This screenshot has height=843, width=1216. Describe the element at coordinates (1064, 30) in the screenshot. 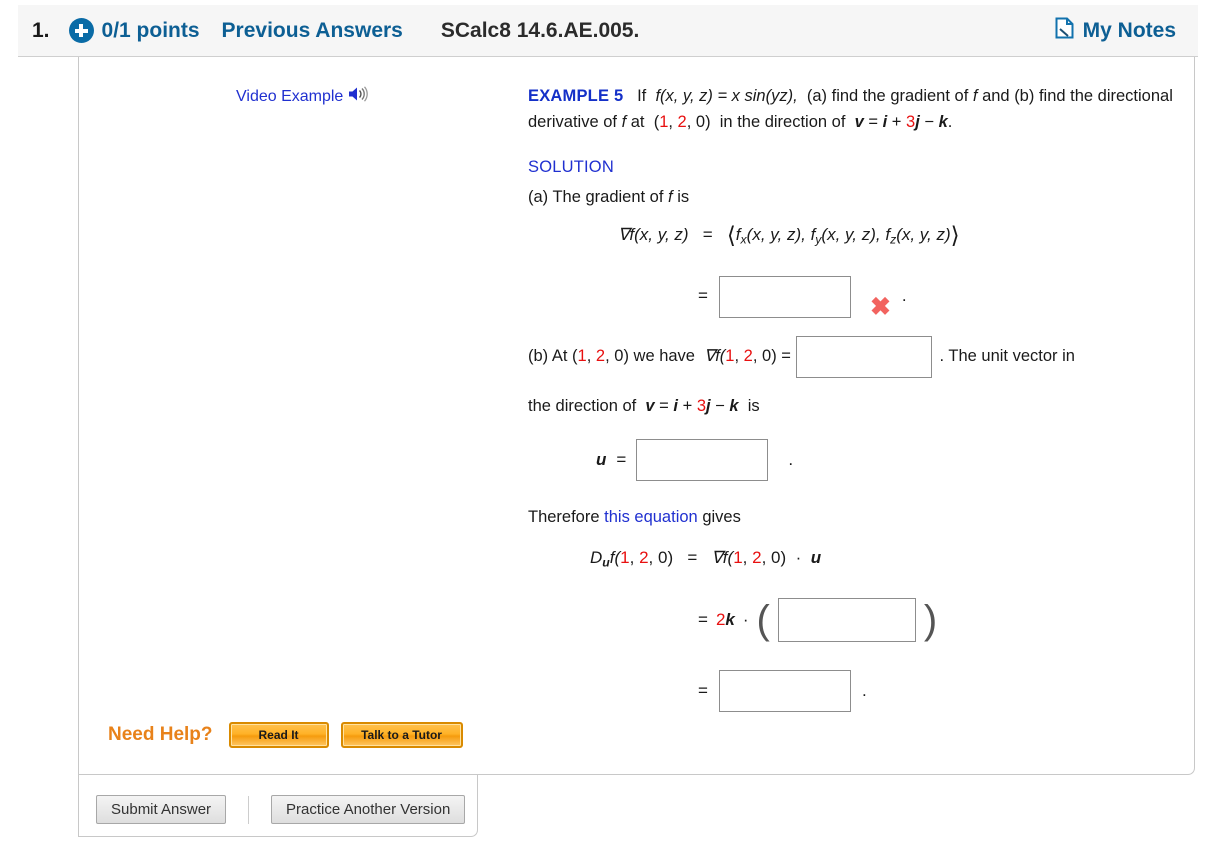

I see `note-page-icon` at that location.